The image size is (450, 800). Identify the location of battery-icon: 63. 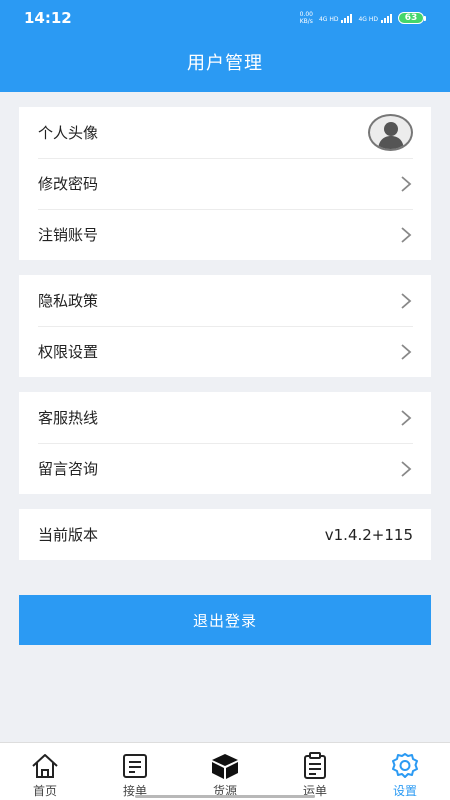
(412, 18).